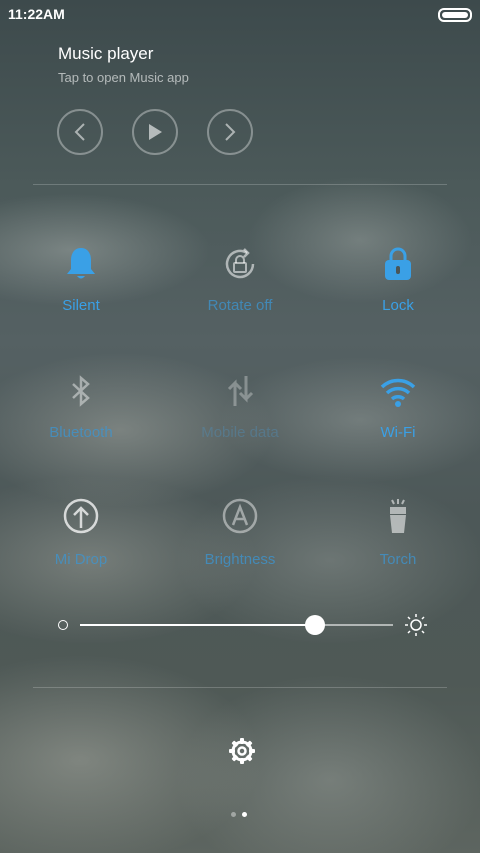 Image resolution: width=480 pixels, height=853 pixels. What do you see at coordinates (81, 416) in the screenshot?
I see `toggle-bluetooth: Bluetooth` at bounding box center [81, 416].